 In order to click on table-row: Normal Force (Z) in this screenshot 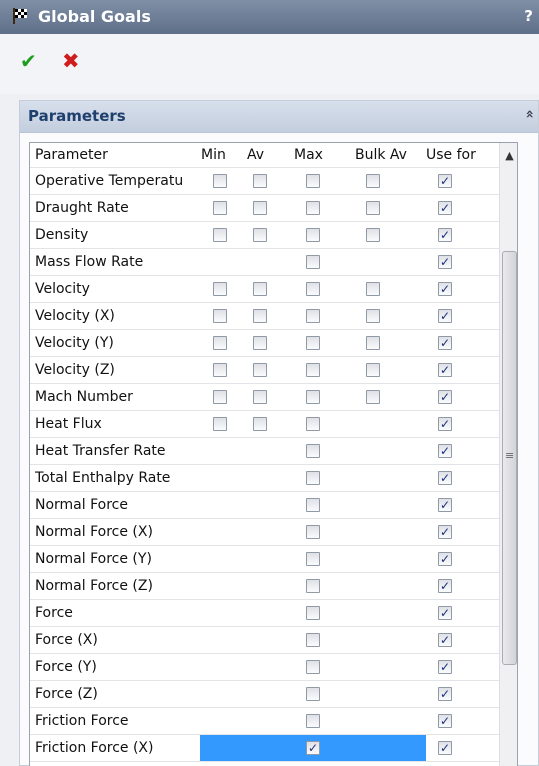, I will do `click(264, 586)`.